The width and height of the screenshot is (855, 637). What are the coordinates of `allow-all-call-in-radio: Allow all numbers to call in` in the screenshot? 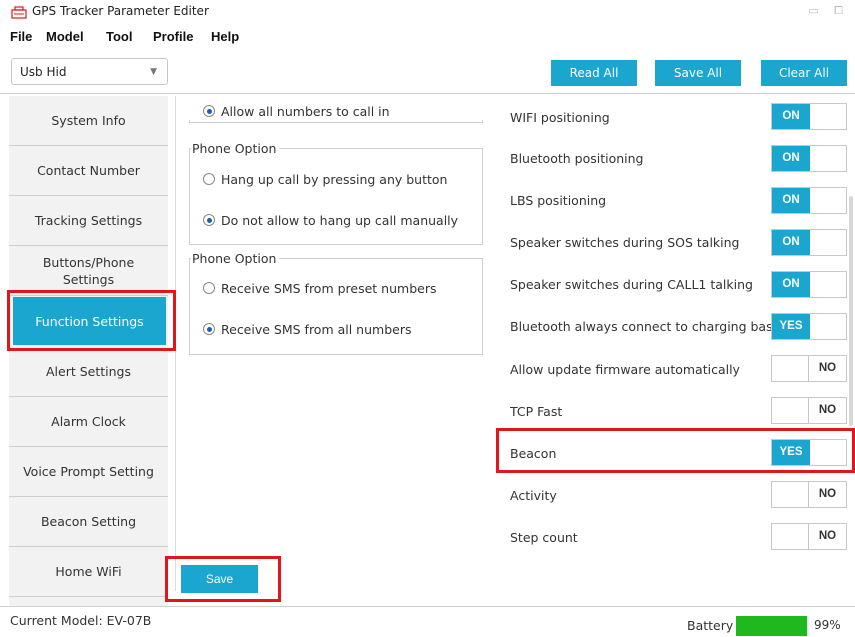 It's located at (296, 111).